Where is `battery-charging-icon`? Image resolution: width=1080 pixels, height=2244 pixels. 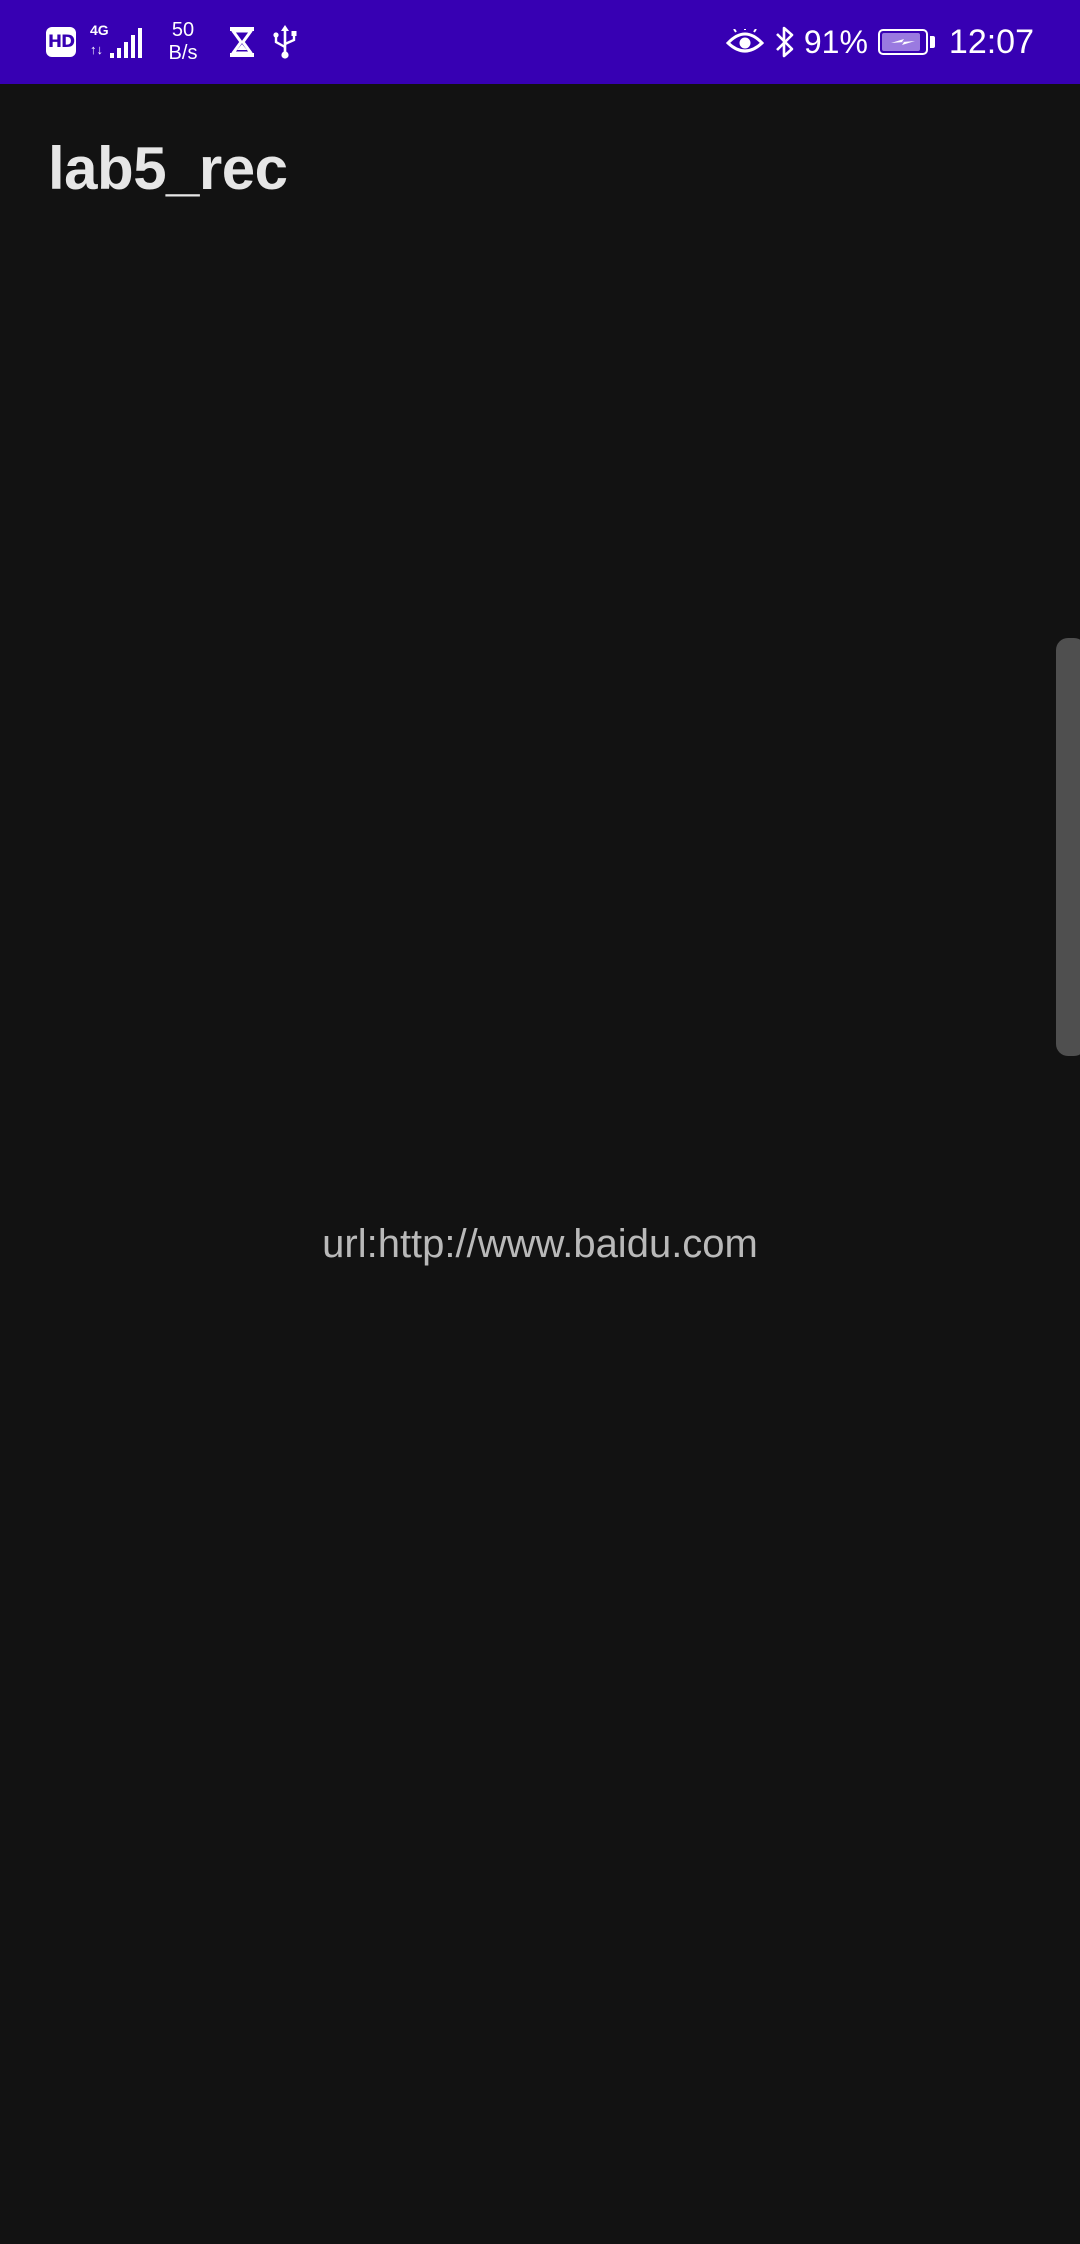 battery-charging-icon is located at coordinates (902, 42).